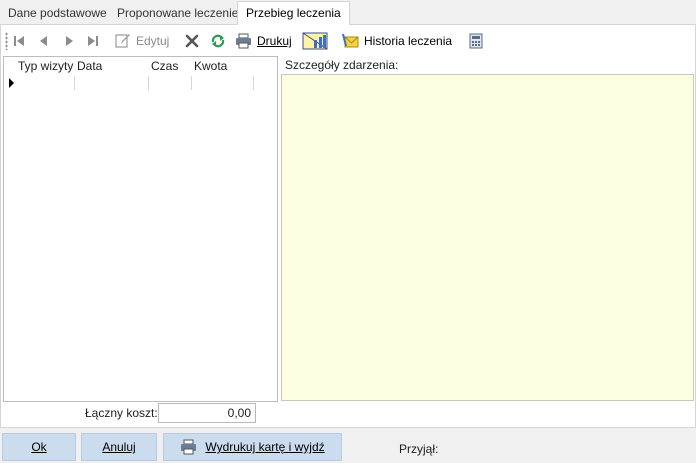 The width and height of the screenshot is (696, 463). I want to click on details-label: Szczegóły zdarzenia:, so click(342, 65).